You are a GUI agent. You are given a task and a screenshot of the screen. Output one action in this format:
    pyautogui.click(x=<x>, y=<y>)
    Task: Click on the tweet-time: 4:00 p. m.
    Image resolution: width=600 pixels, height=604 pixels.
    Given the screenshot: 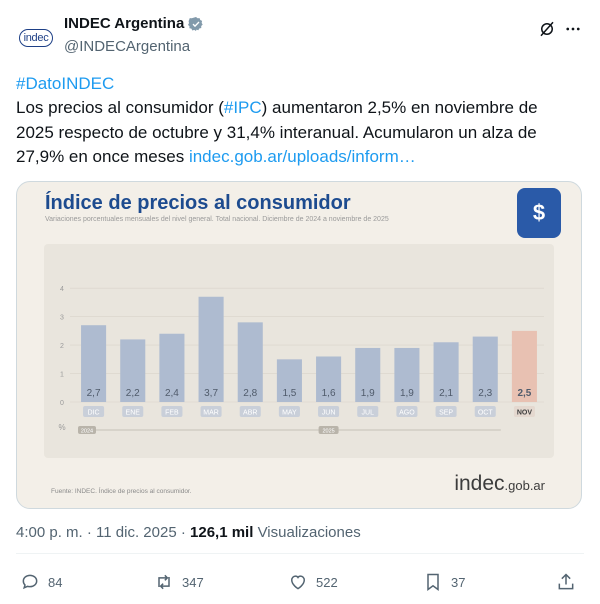 What is the action you would take?
    pyautogui.click(x=49, y=532)
    